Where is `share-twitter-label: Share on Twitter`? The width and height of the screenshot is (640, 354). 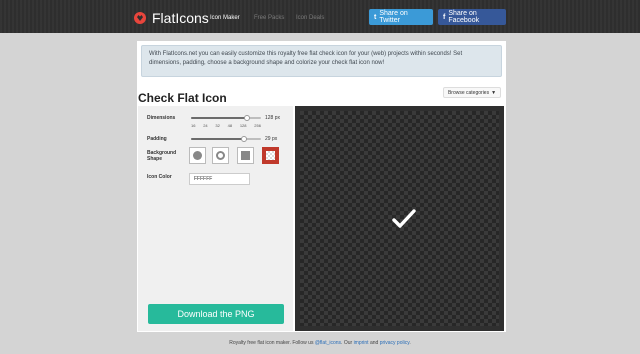 share-twitter-label: Share on Twitter is located at coordinates (393, 17).